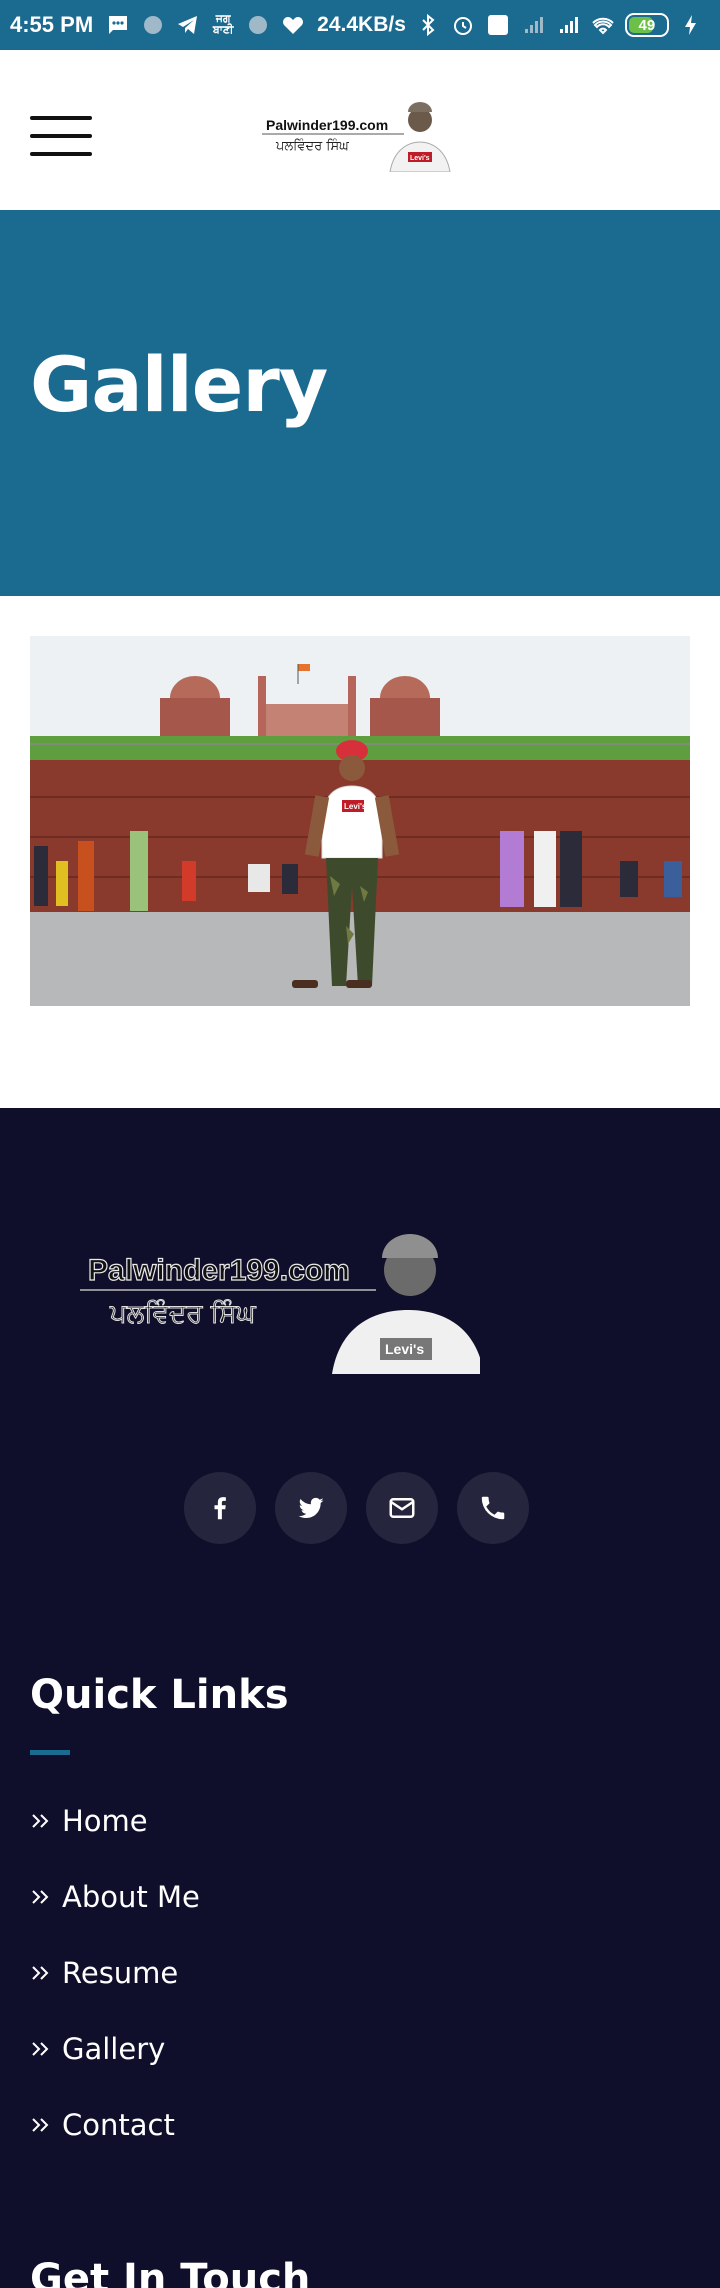 The image size is (720, 2288). What do you see at coordinates (115, 2068) in the screenshot?
I see `quick-link-gallery: Gallery` at bounding box center [115, 2068].